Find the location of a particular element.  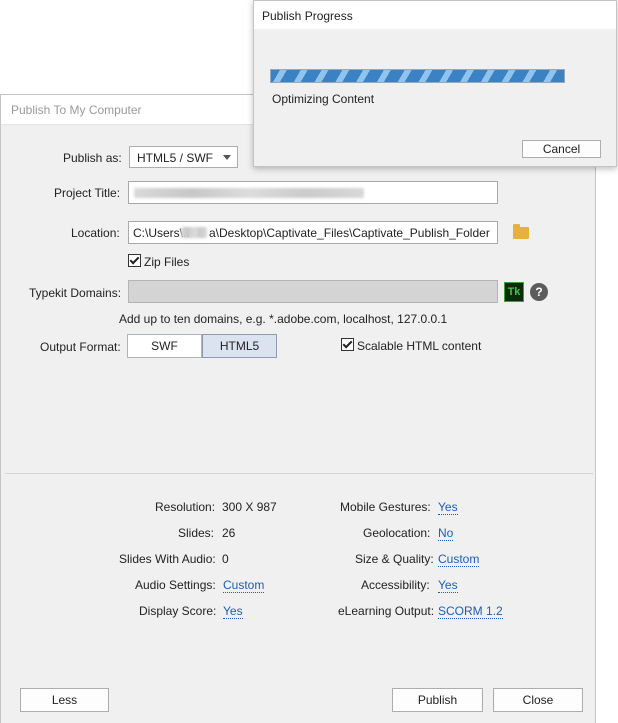

folder-icon is located at coordinates (521, 231).